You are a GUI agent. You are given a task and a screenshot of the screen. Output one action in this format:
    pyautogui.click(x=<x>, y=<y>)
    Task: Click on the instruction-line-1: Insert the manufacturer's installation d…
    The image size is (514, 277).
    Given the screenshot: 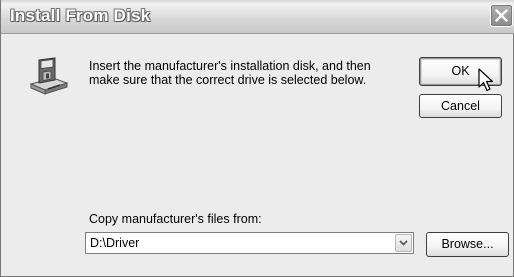 What is the action you would take?
    pyautogui.click(x=230, y=66)
    